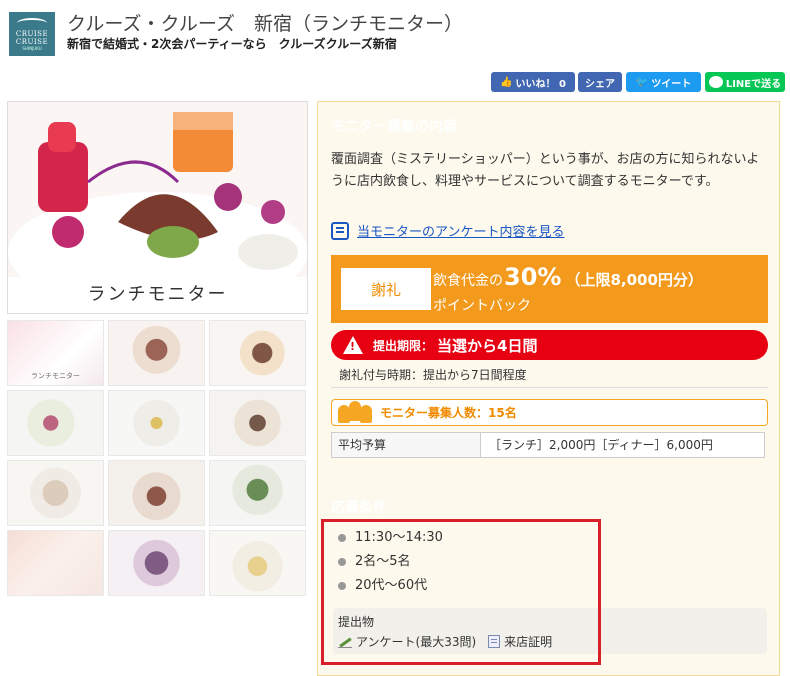 This screenshot has height=676, width=790. I want to click on reward-rate: 飲食代金の 30% （上限8,000円分）, so click(568, 277).